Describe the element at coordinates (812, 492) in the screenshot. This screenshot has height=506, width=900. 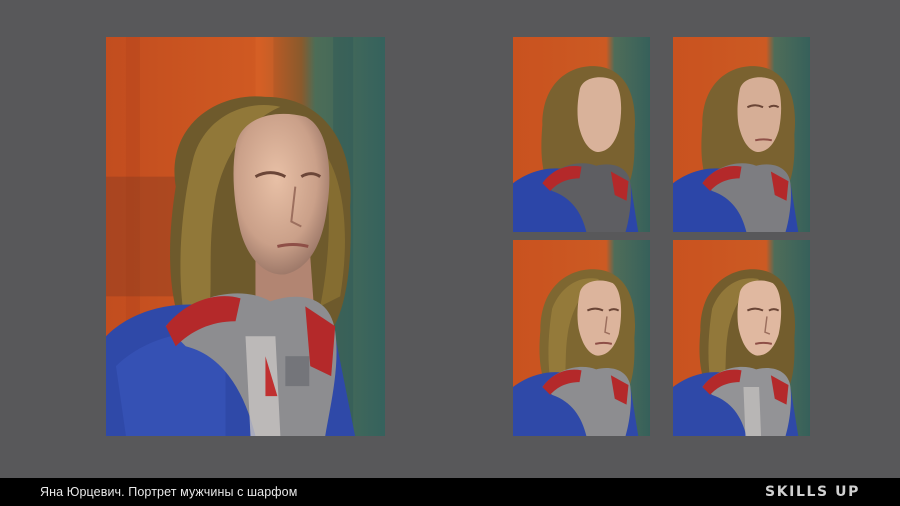
I see `brand-logo: SKILLS UP` at that location.